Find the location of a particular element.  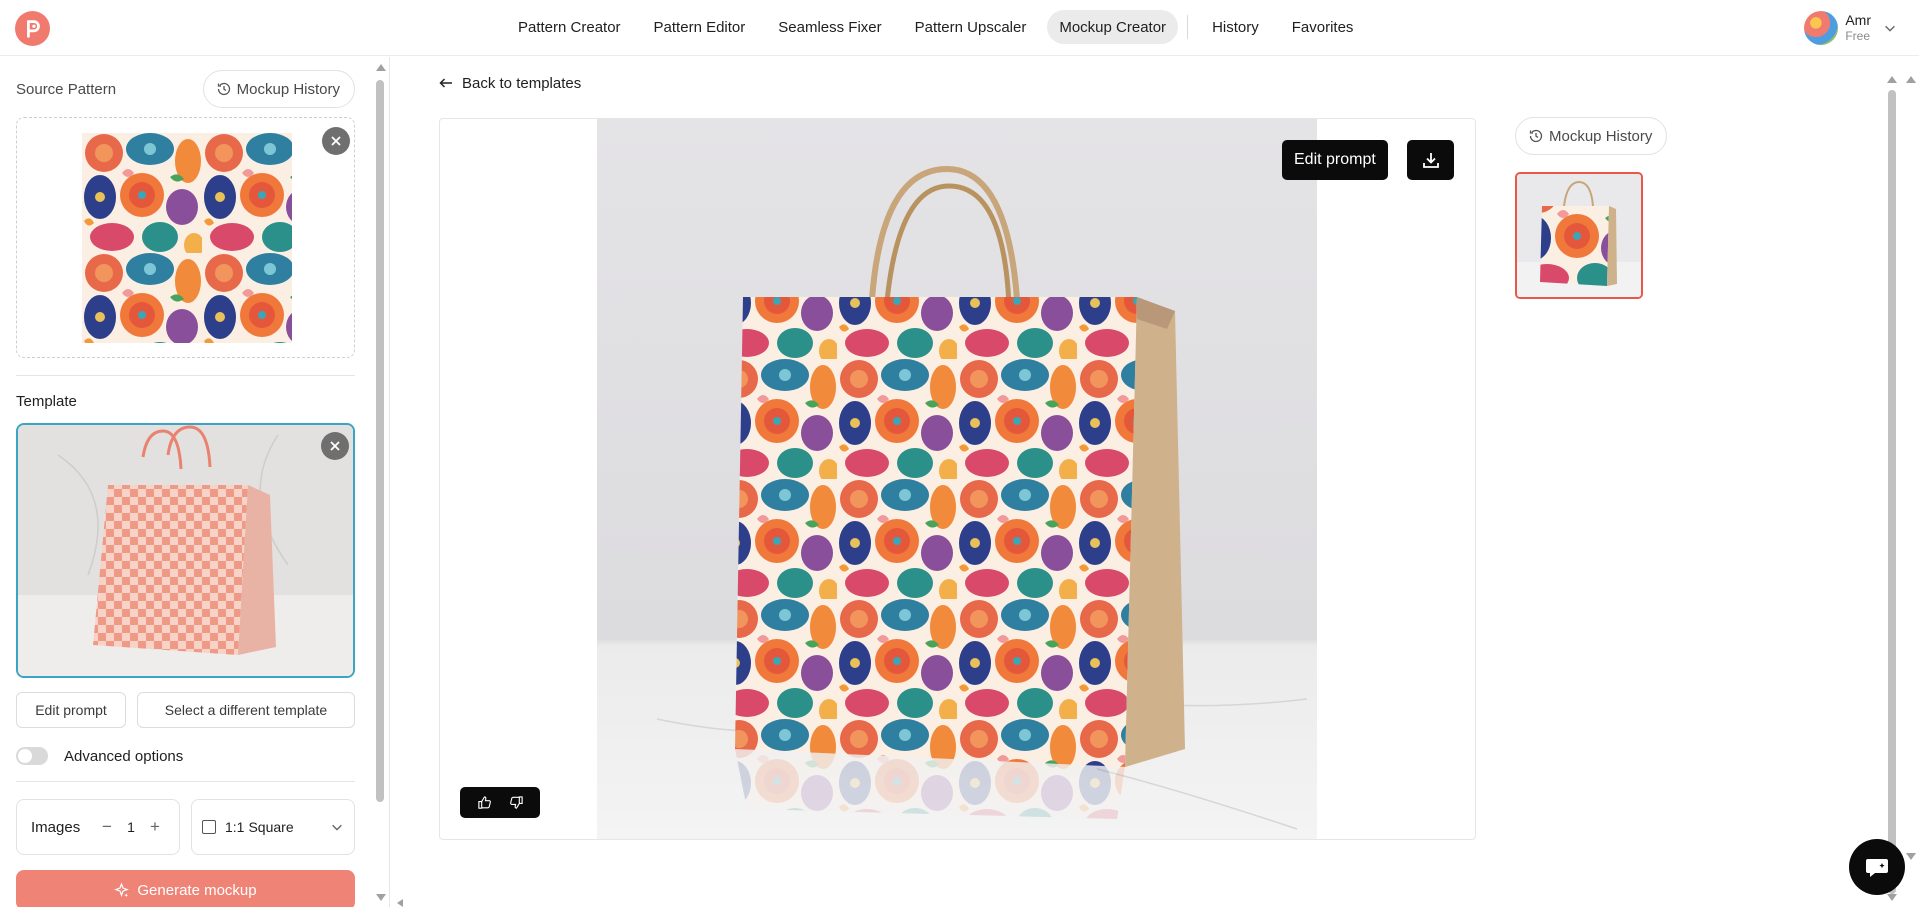

history-thumbnail is located at coordinates (1579, 235).